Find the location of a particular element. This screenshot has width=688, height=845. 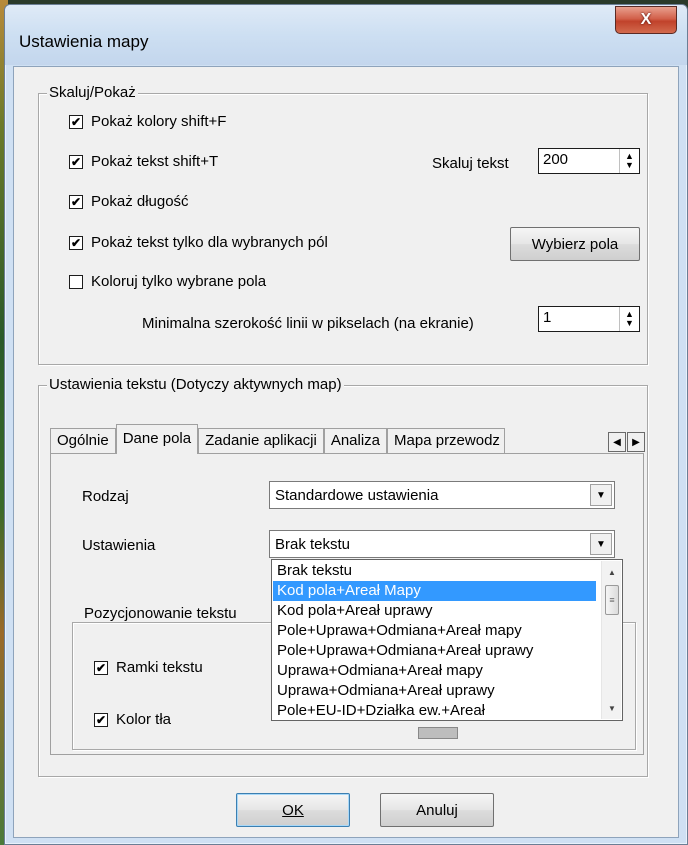

show-colors-label: Pokaż kolory shift+F is located at coordinates (159, 121).